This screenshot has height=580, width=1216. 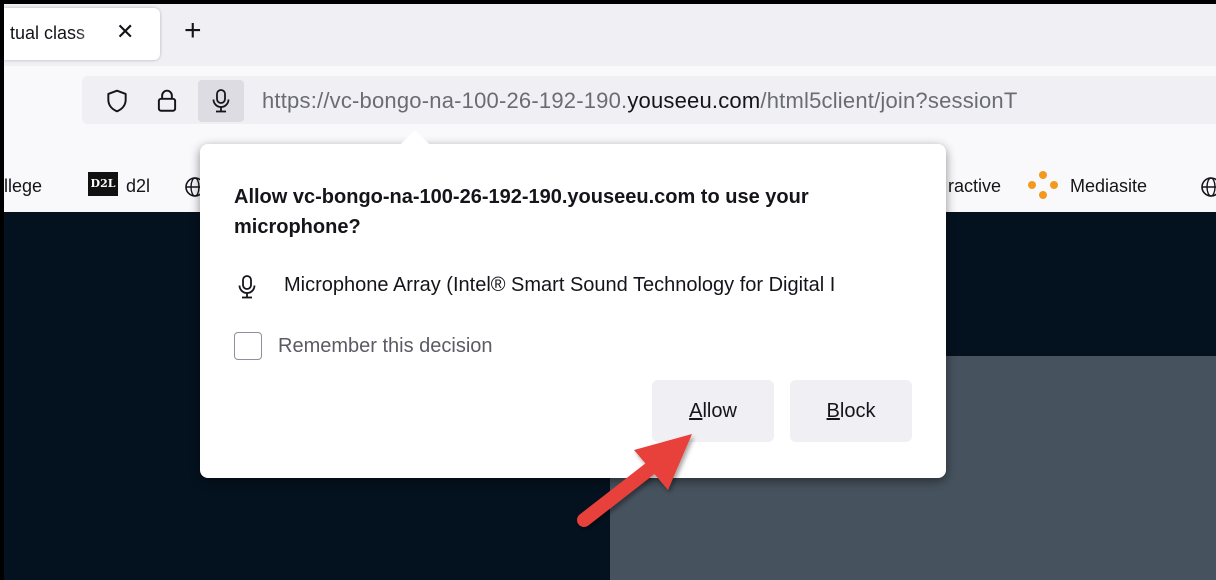 I want to click on tab-strip: tual class ✕ +, so click(x=610, y=35).